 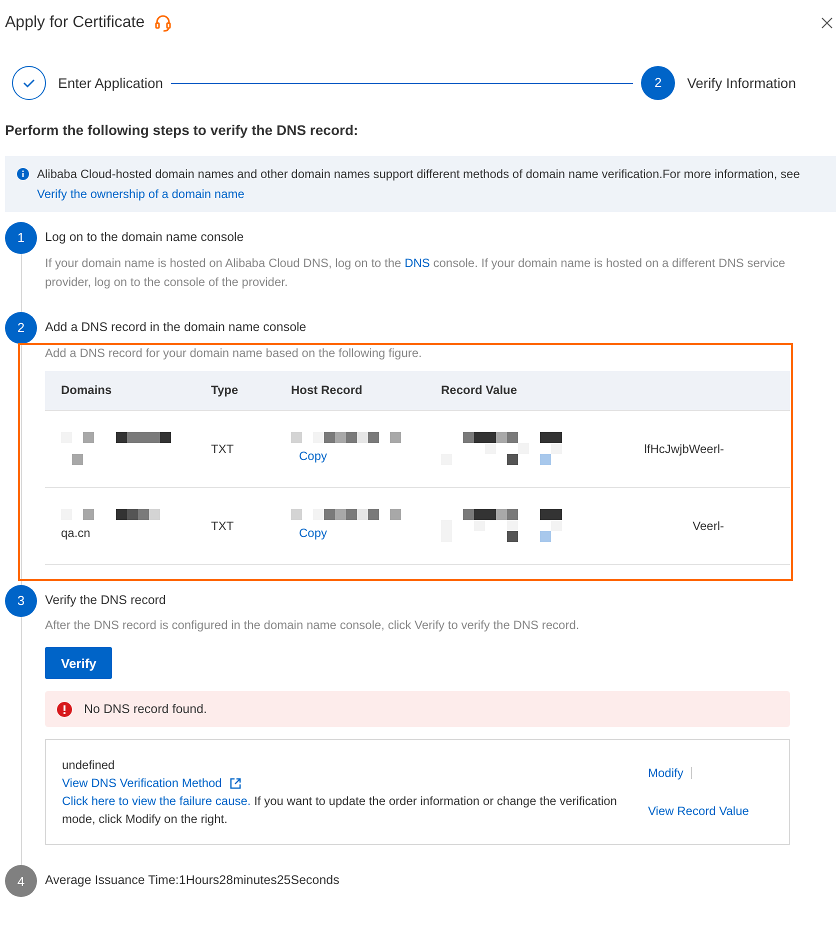 What do you see at coordinates (327, 390) in the screenshot?
I see `column-header: Host Record` at bounding box center [327, 390].